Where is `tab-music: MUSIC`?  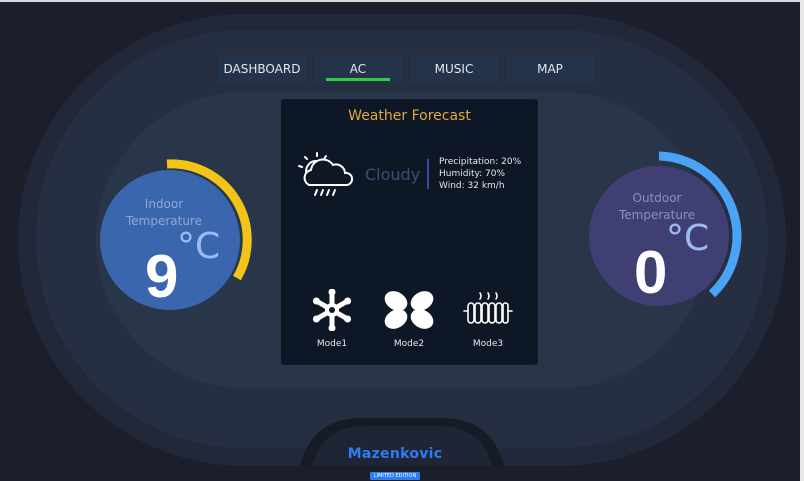
tab-music: MUSIC is located at coordinates (454, 69).